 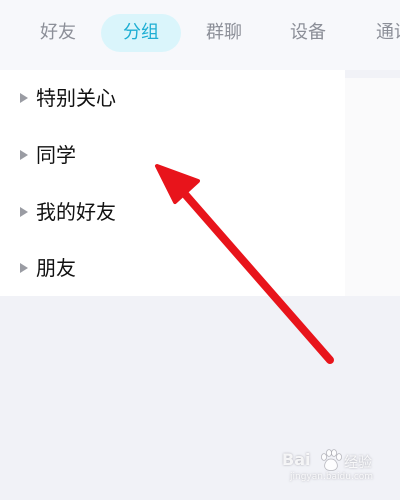 What do you see at coordinates (172, 155) in the screenshot?
I see `group-item-classmates: 同学` at bounding box center [172, 155].